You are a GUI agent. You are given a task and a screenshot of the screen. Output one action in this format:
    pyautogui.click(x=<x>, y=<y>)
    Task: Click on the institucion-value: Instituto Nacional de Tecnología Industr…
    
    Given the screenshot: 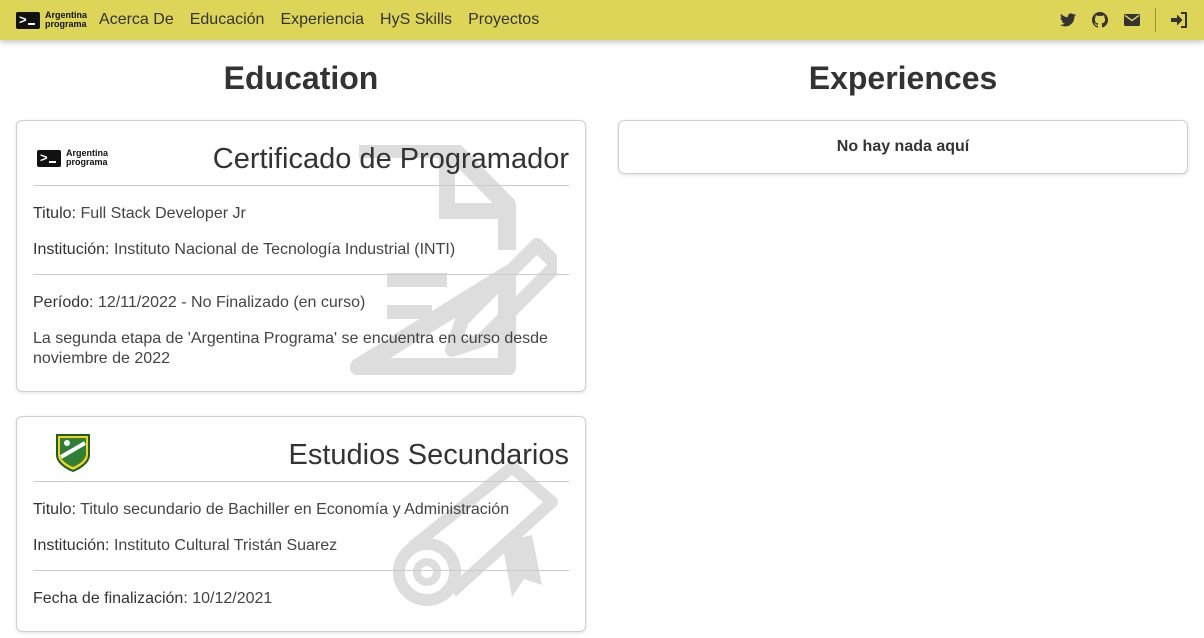 What is the action you would take?
    pyautogui.click(x=284, y=249)
    